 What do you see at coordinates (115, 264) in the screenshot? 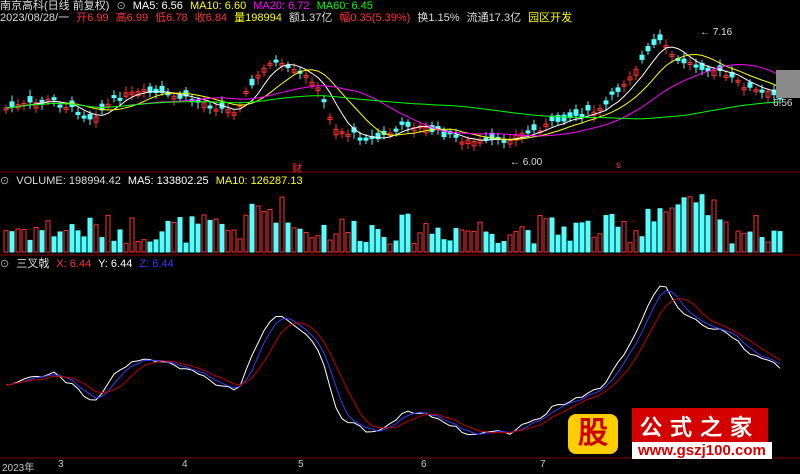
I see `indicator-y: Y: 6.44` at bounding box center [115, 264].